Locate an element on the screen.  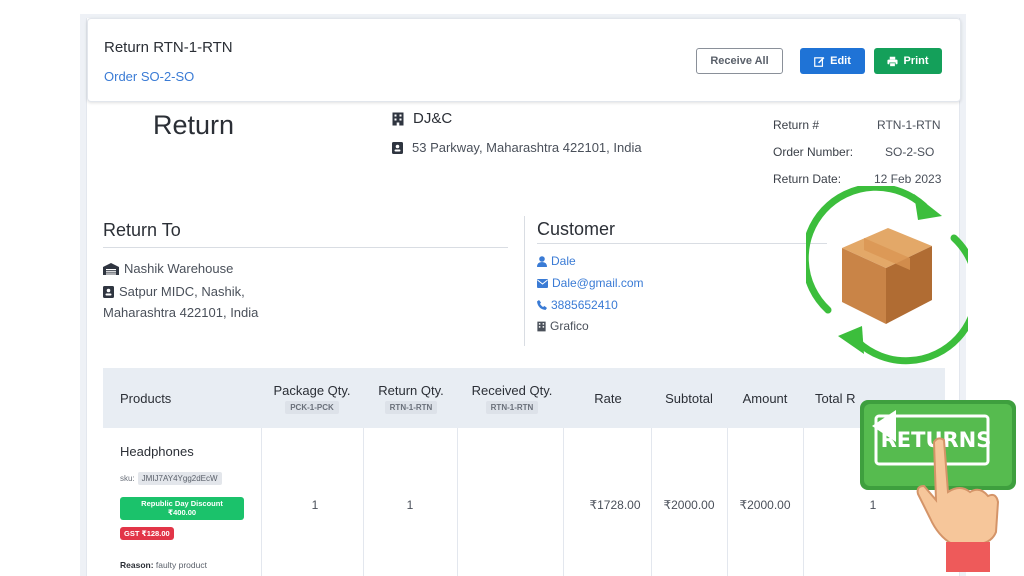
order-number-value: SO-2-SO is located at coordinates (910, 152).